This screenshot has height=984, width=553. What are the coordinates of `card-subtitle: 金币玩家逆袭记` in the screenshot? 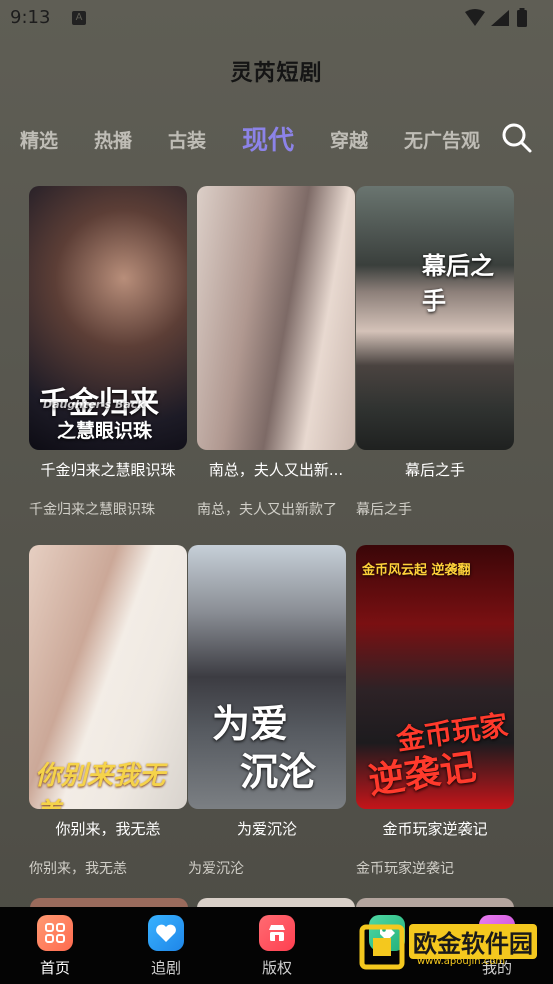 It's located at (405, 869).